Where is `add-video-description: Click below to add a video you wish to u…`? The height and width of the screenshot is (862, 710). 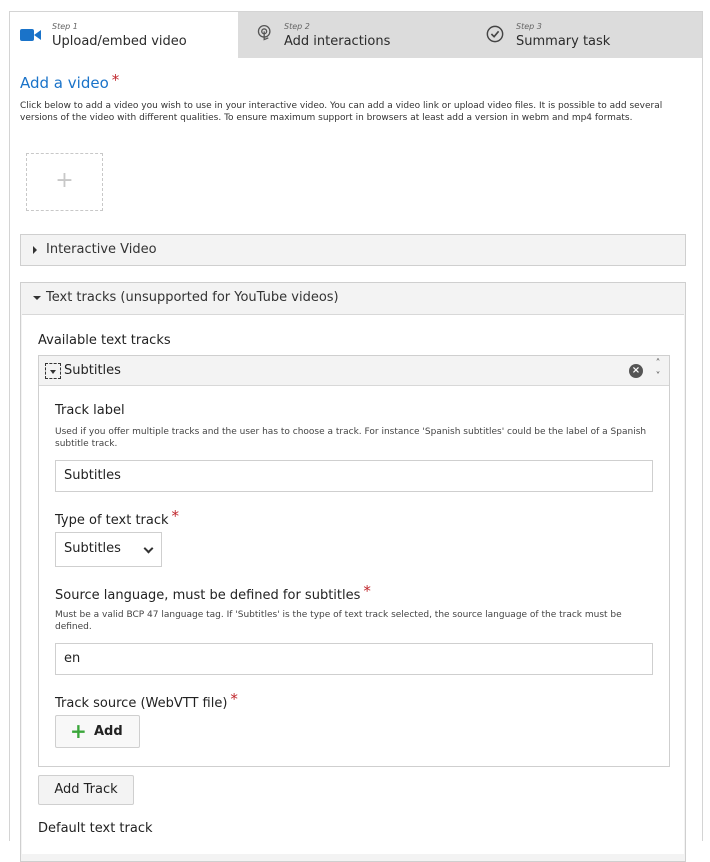
add-video-description: Click below to add a video you wish to u… is located at coordinates (341, 112).